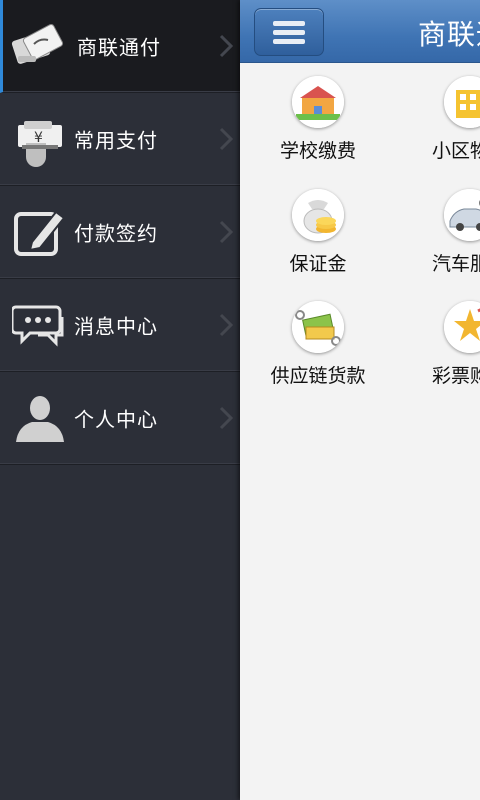 This screenshot has width=480, height=800. I want to click on service-label: 汽车服务, so click(455, 264).